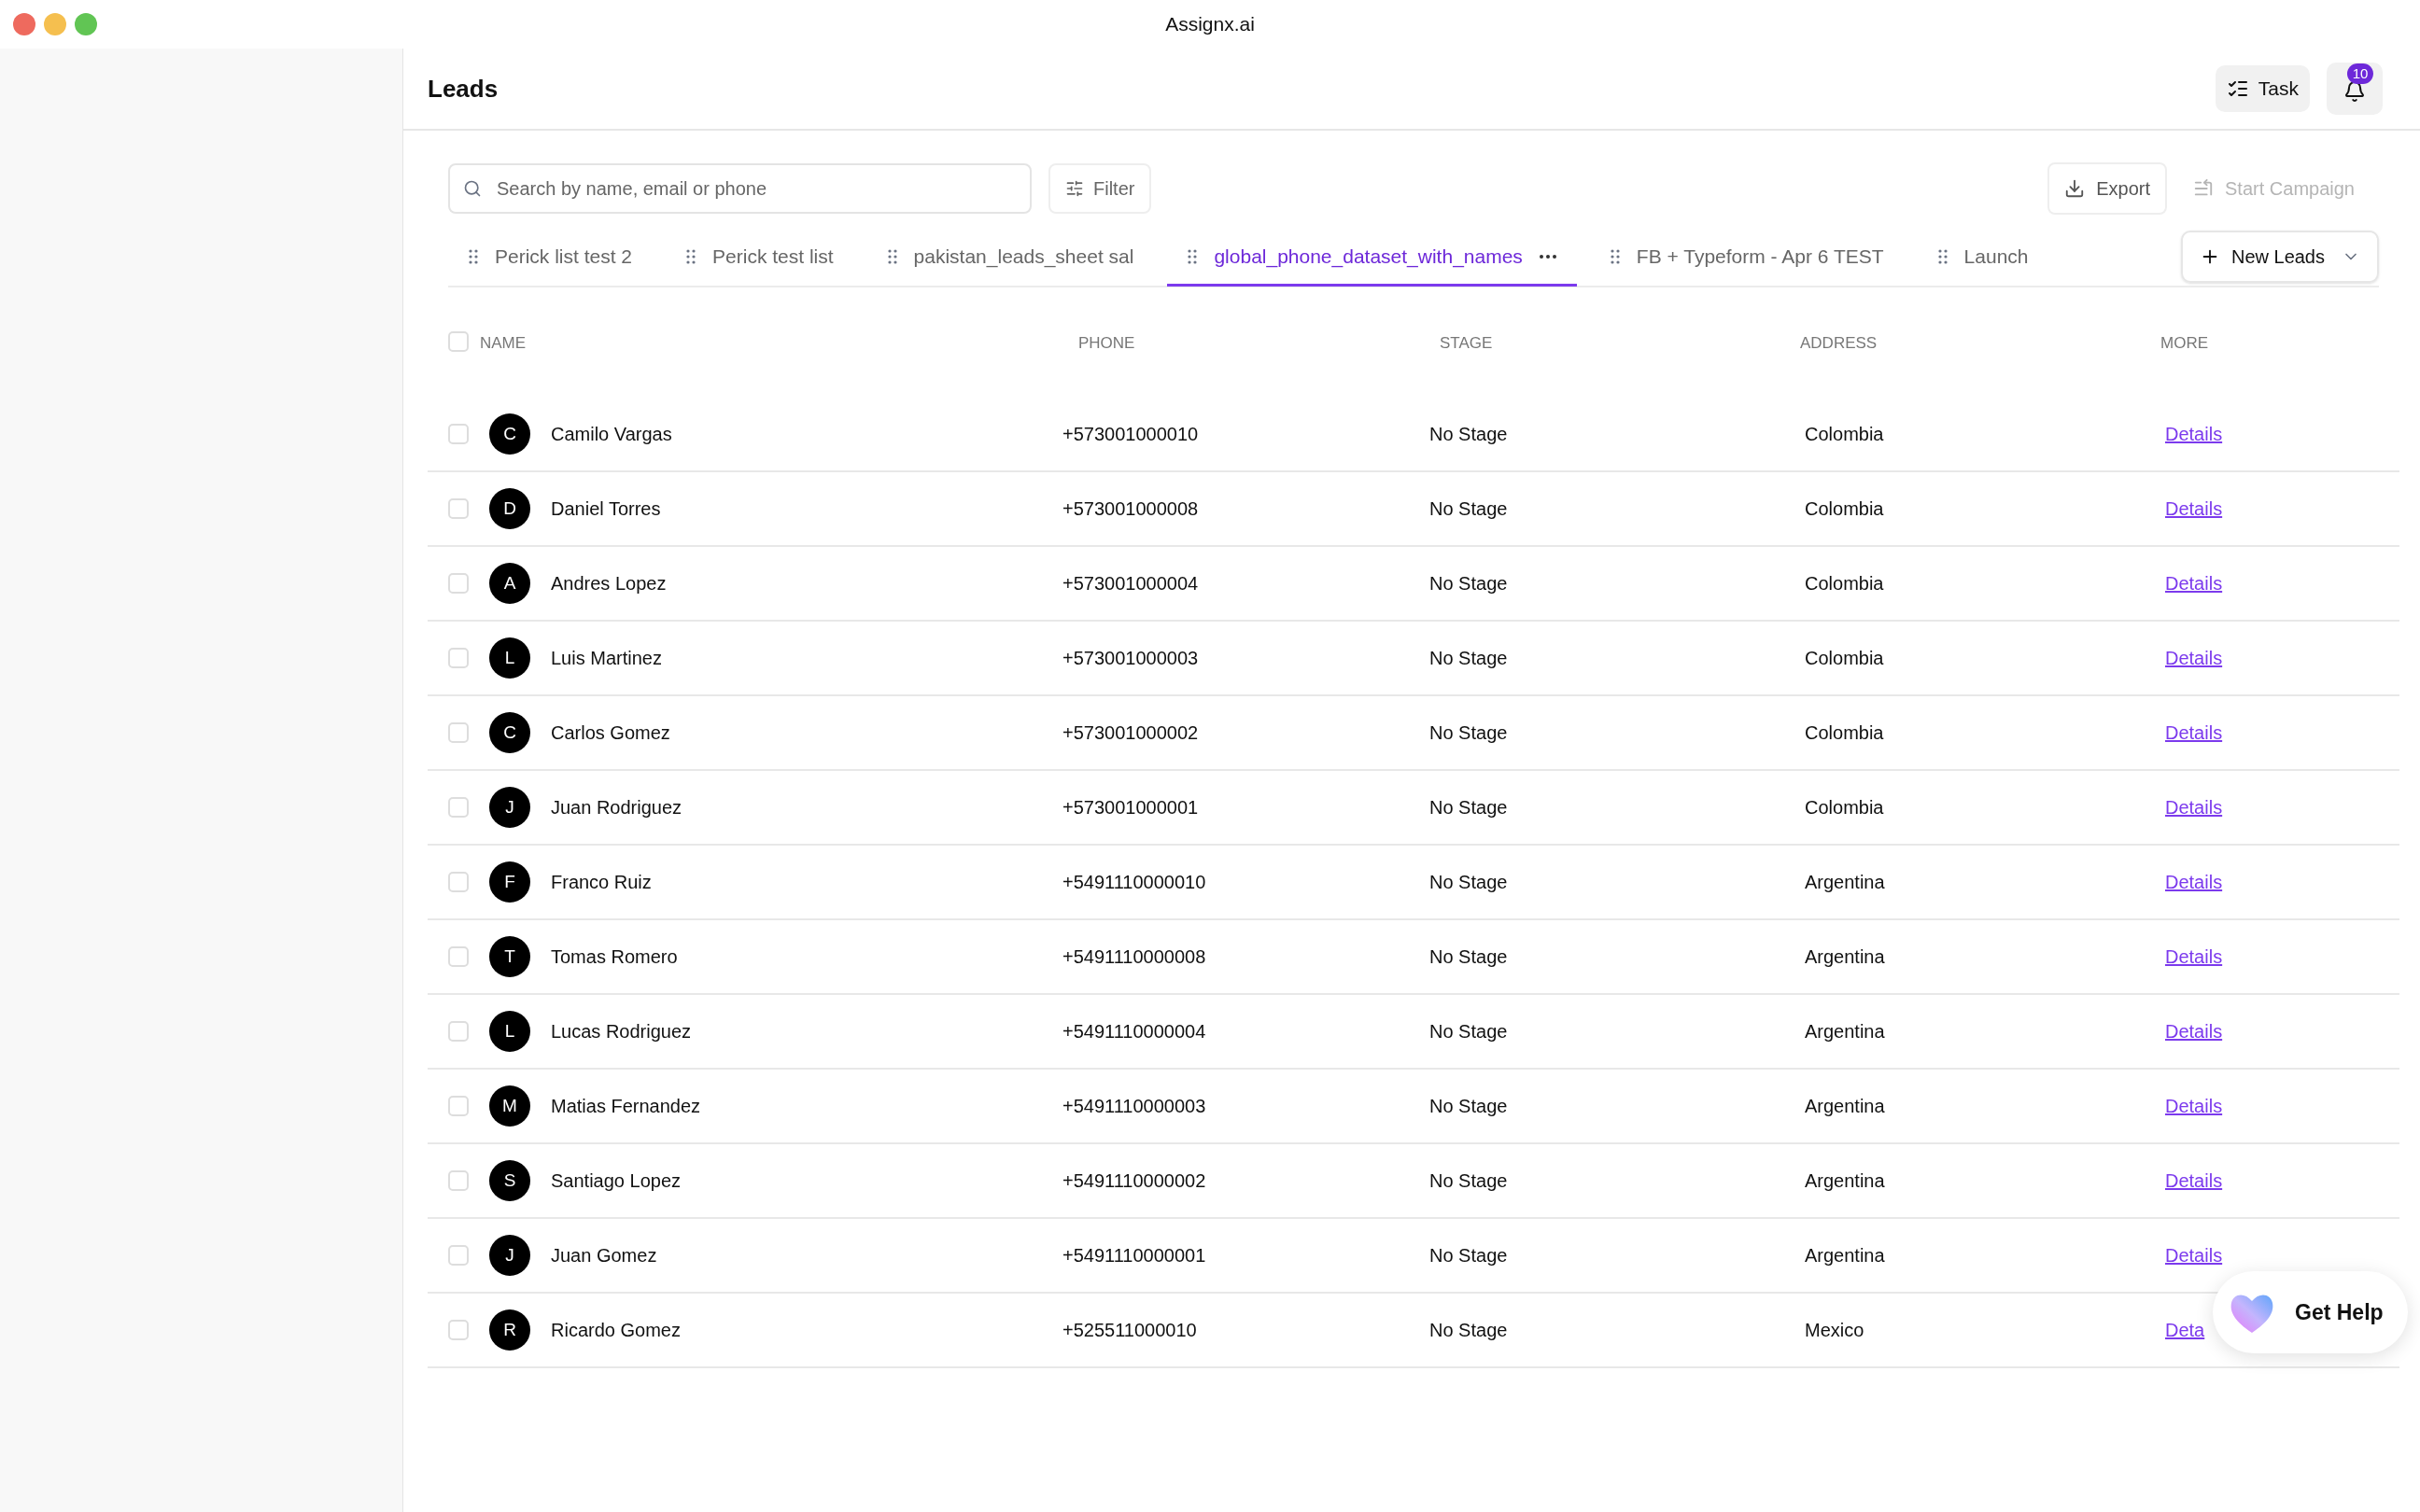 The width and height of the screenshot is (2420, 1512). Describe the element at coordinates (1131, 658) in the screenshot. I see `phone-cell-text: +573001000003` at that location.